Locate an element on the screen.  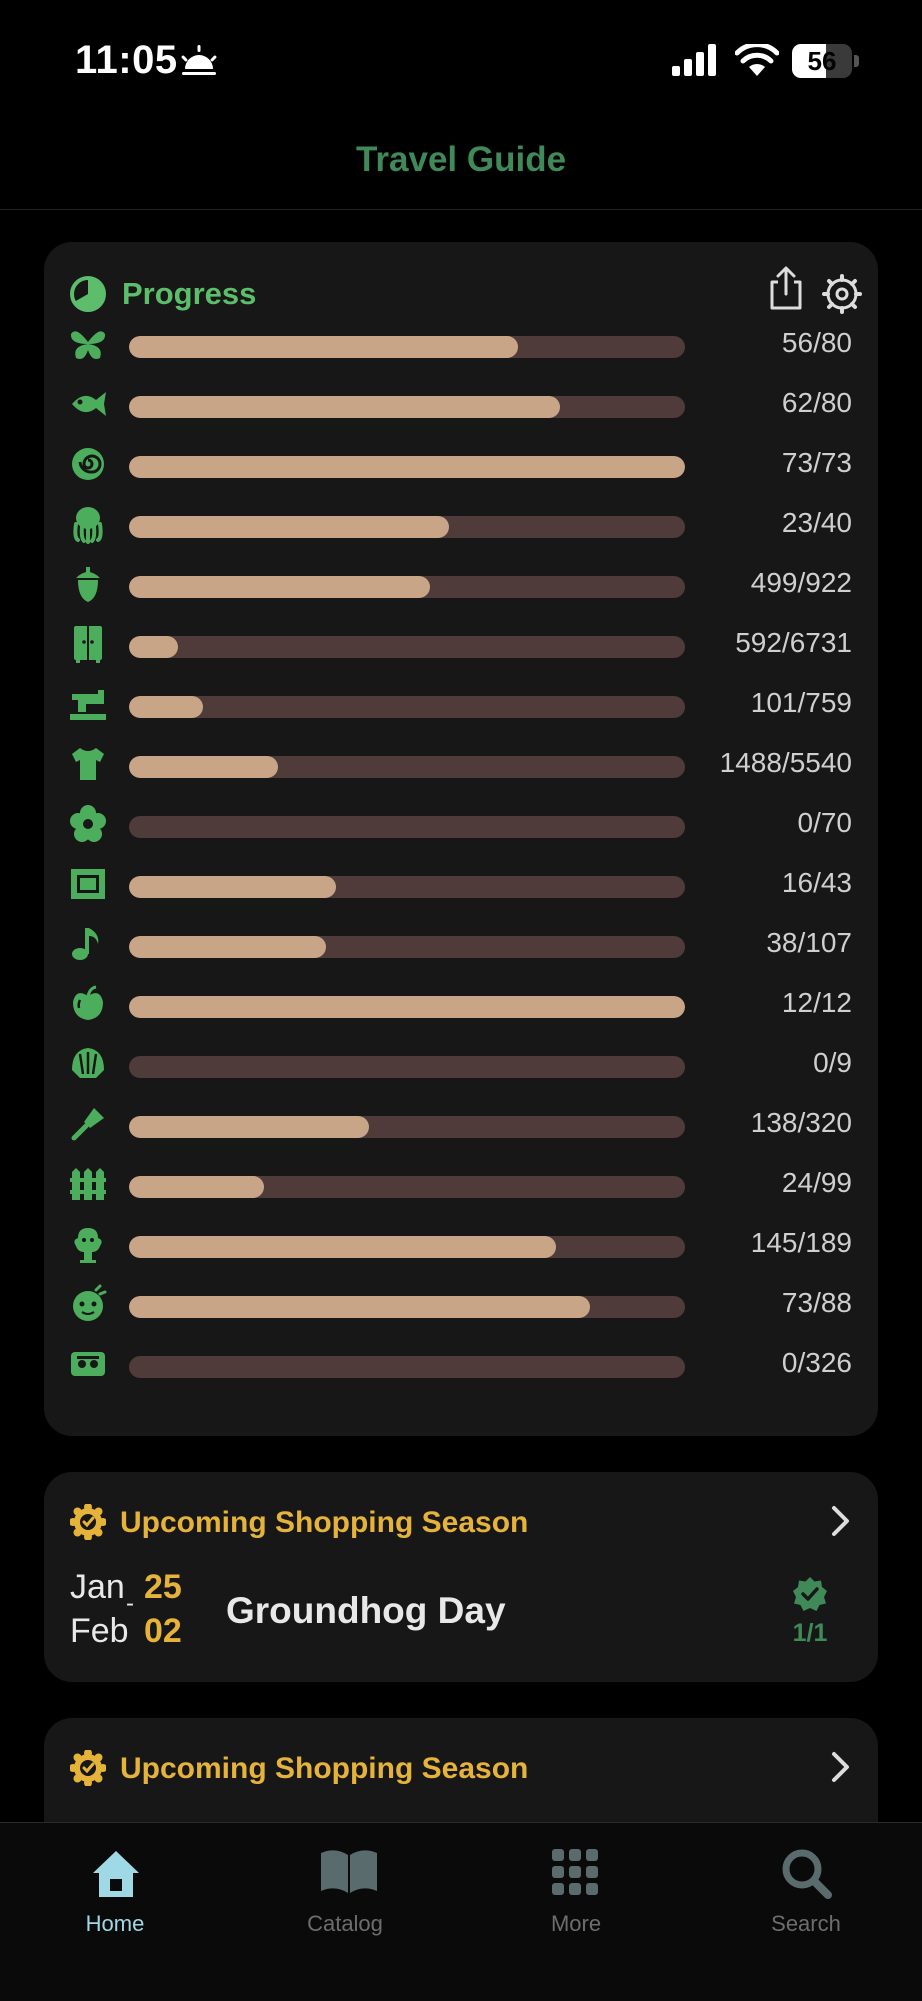
progress-row: 73/88 is located at coordinates (461, 1304).